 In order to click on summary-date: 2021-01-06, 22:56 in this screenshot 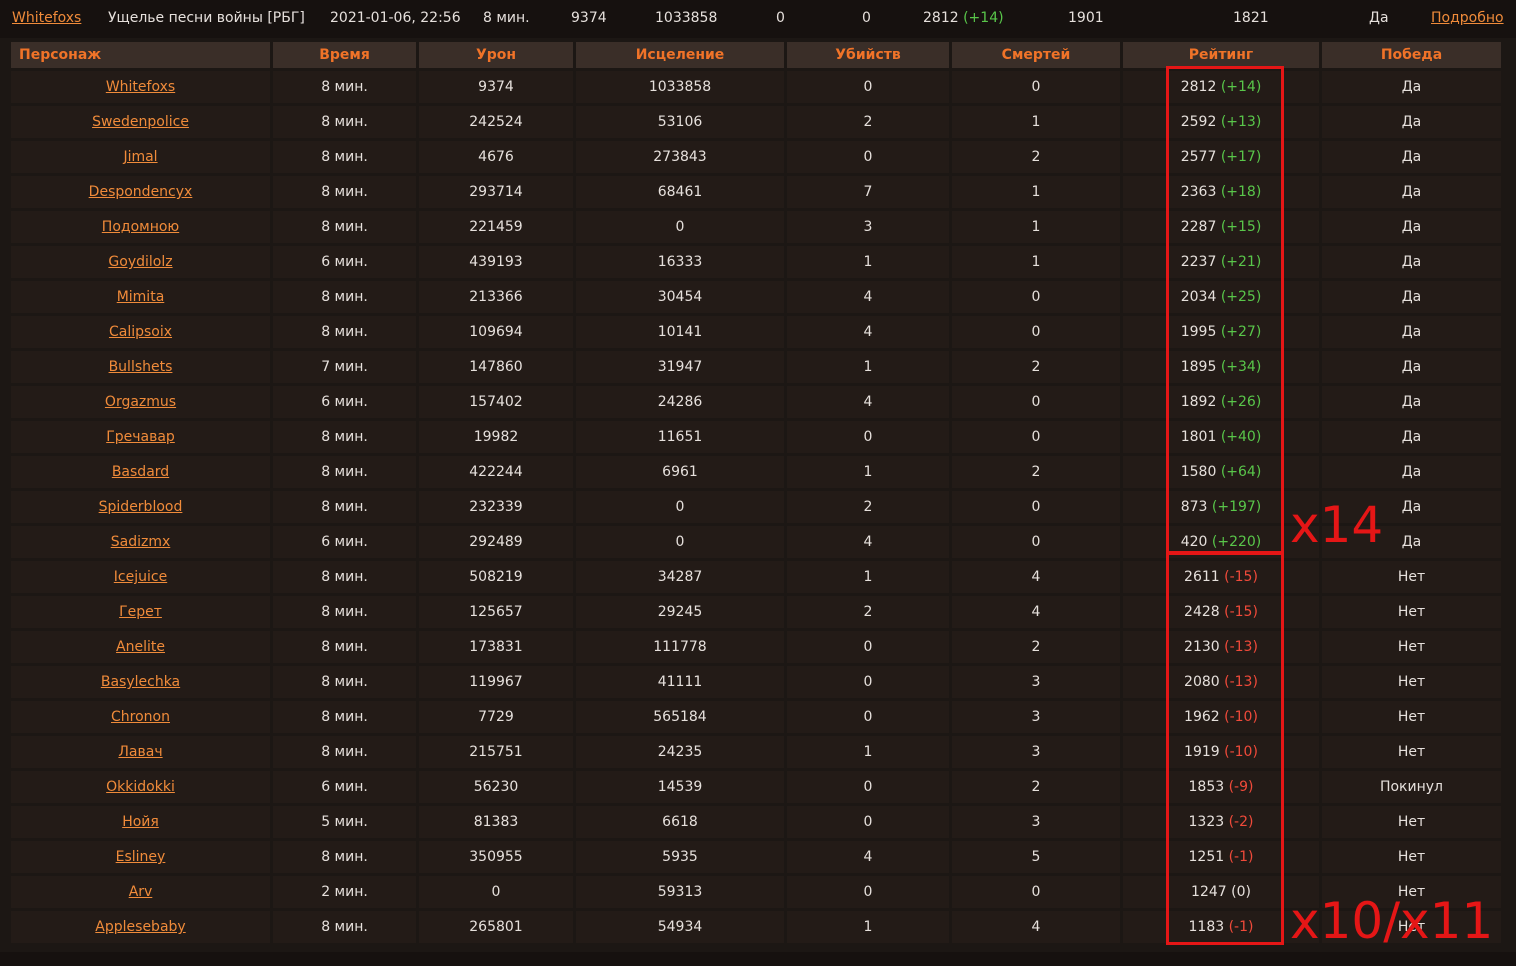, I will do `click(395, 18)`.